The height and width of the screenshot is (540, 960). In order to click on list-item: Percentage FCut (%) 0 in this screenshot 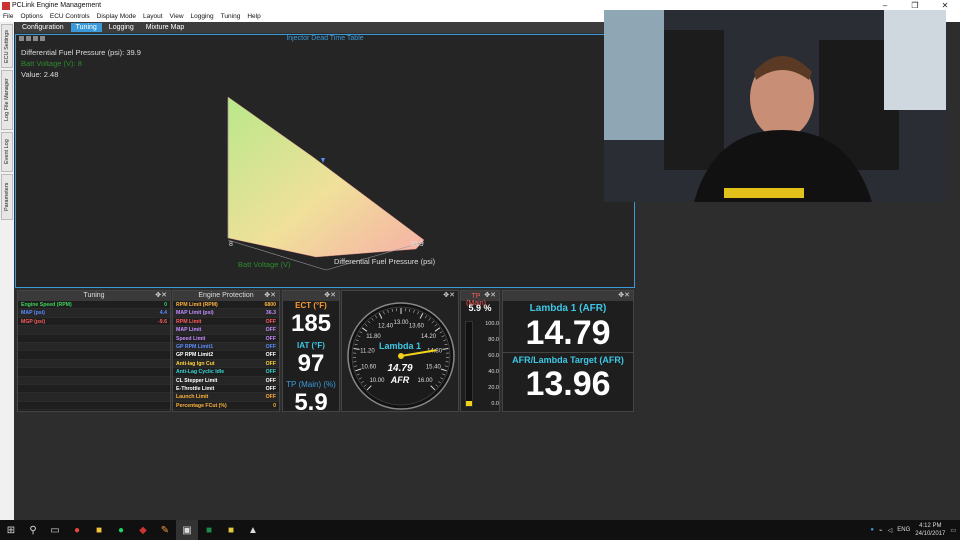, I will do `click(226, 406)`.